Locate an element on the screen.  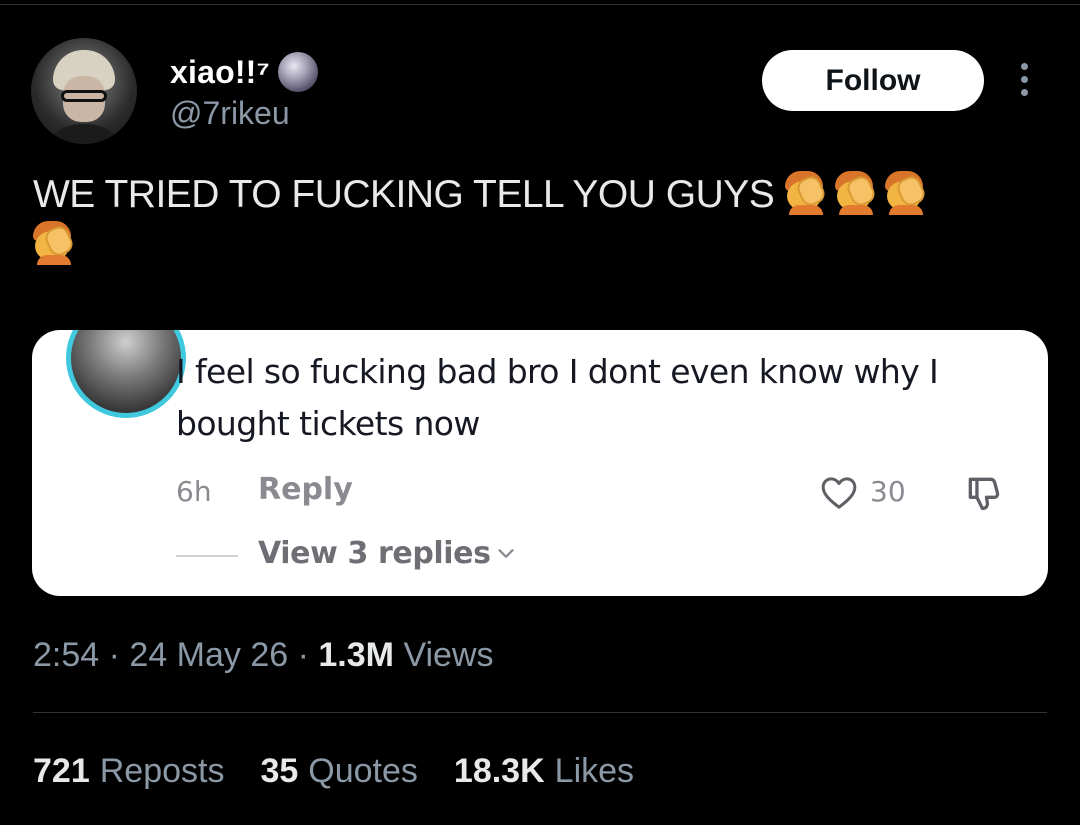
tweet-body: WE TRIED TO FUCKING TELL YOU GUYS is located at coordinates (404, 194).